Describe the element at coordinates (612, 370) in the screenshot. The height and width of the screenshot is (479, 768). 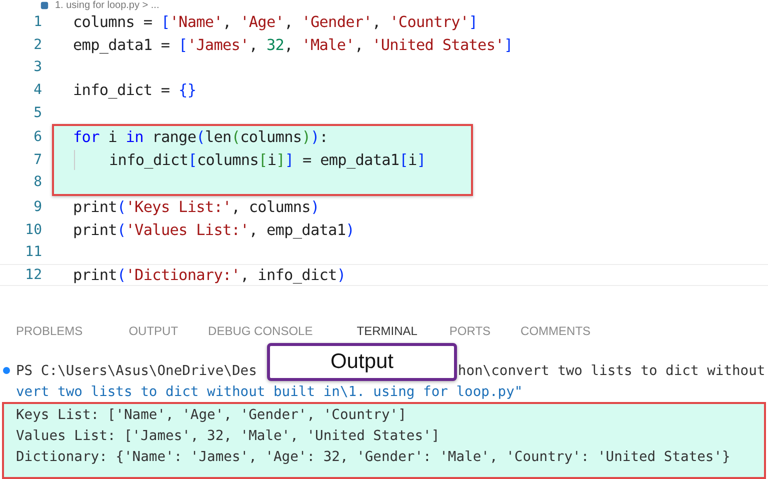
I see `terminal-text: hon\convert two lists to dict without` at that location.